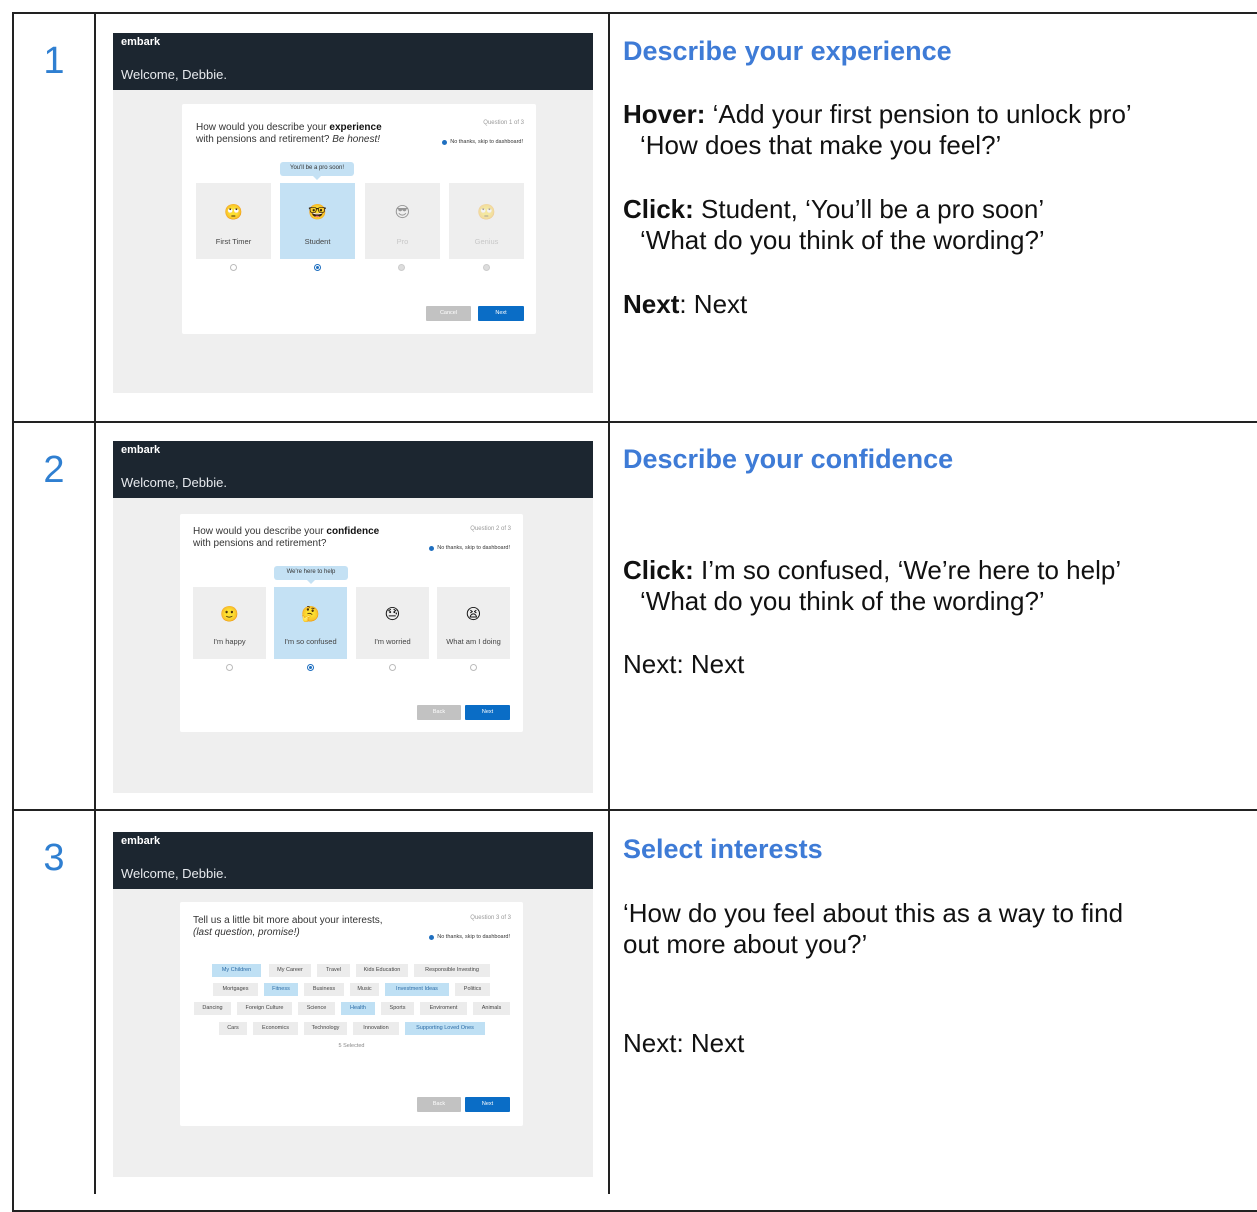  What do you see at coordinates (54, 61) in the screenshot?
I see `step-number: 1` at bounding box center [54, 61].